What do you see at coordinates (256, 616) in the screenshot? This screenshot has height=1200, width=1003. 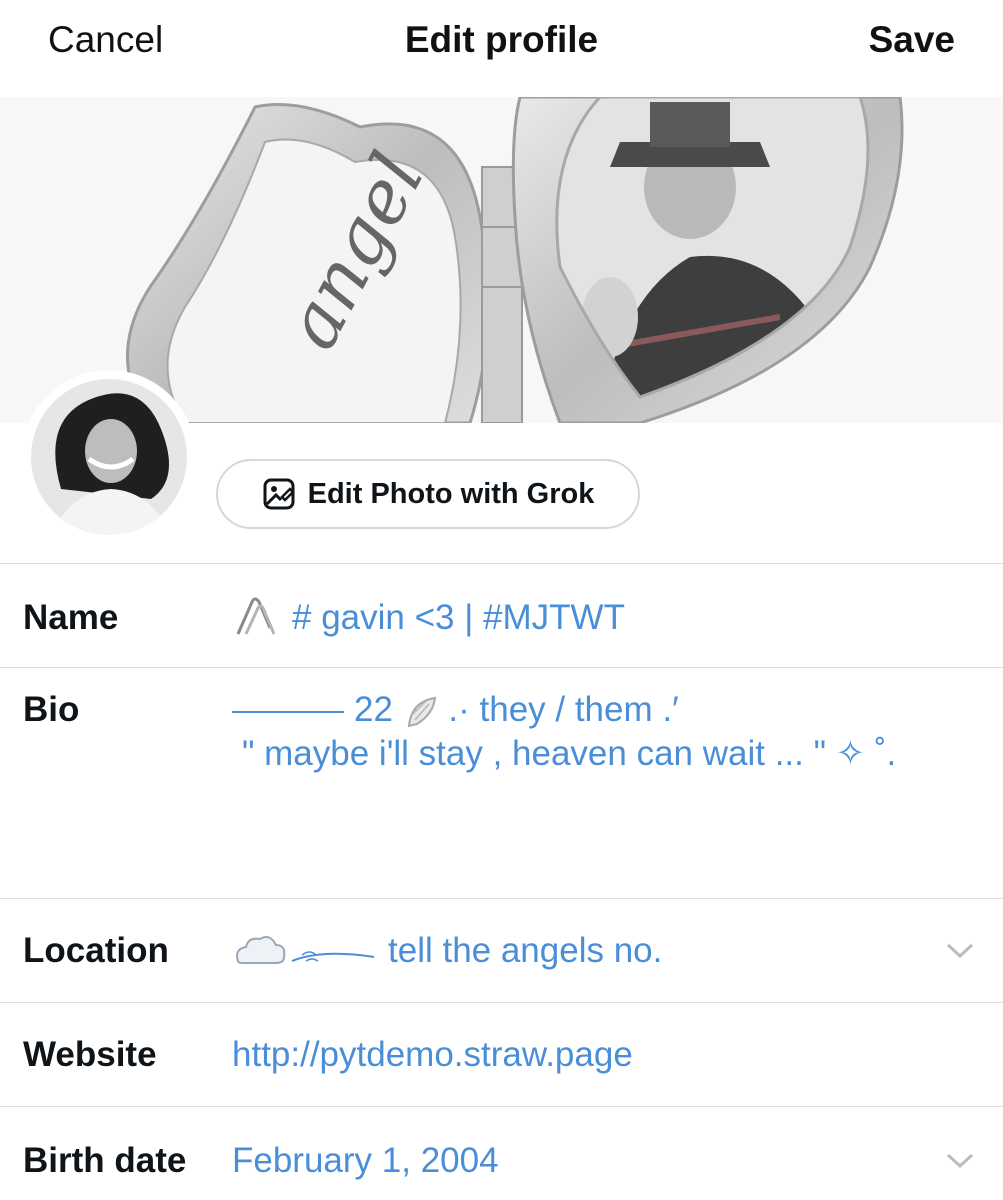 I see `paperclip-icon` at bounding box center [256, 616].